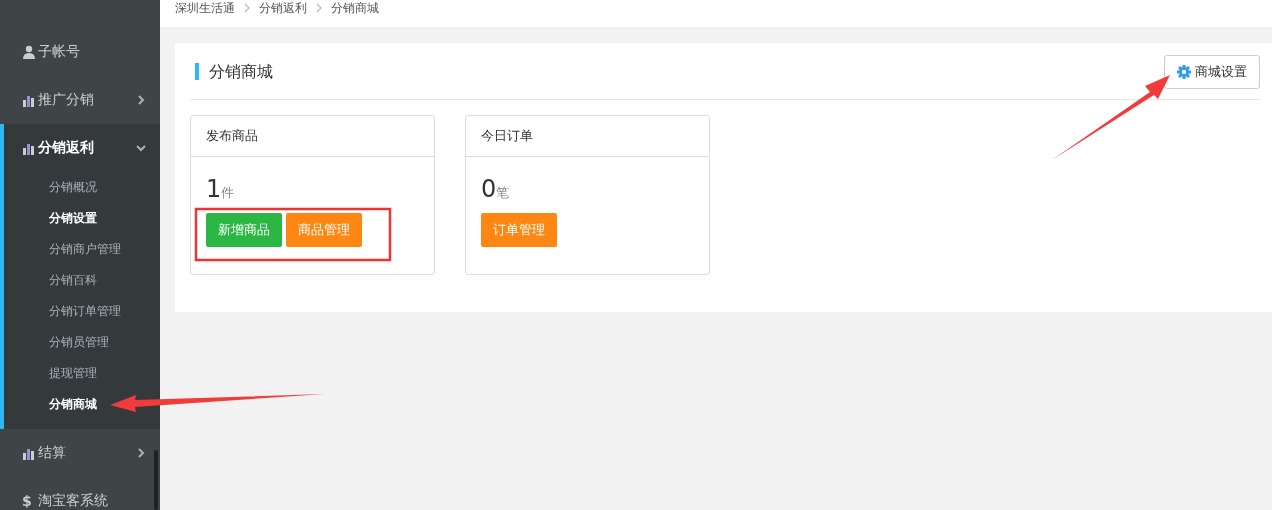 The width and height of the screenshot is (1272, 510). Describe the element at coordinates (82, 342) in the screenshot. I see `submenu-item: 分销员管理` at that location.